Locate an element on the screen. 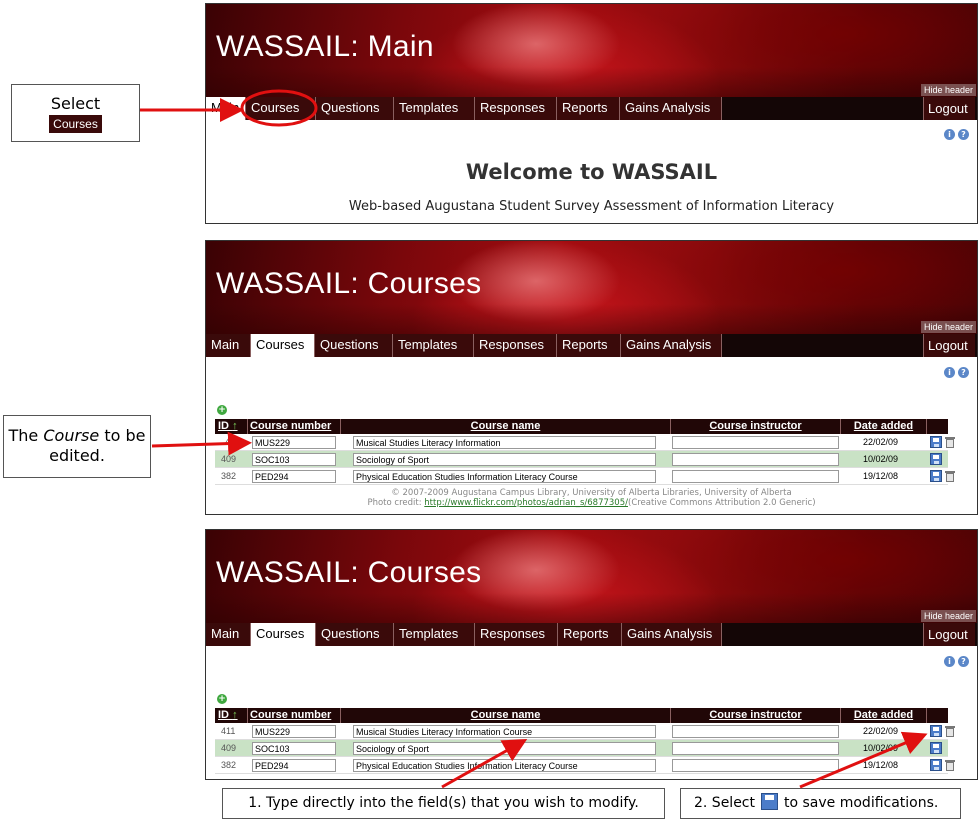  row-id: 409 is located at coordinates (229, 459).